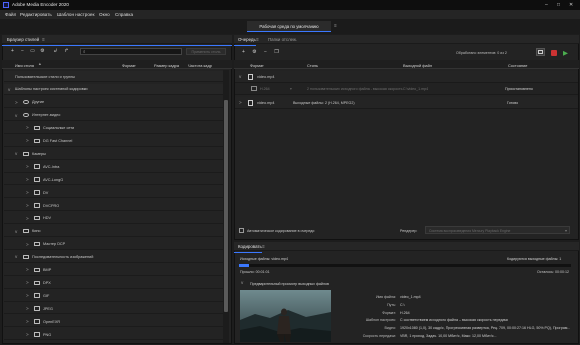  I want to click on queue-menu-icon: ≡, so click(257, 39).